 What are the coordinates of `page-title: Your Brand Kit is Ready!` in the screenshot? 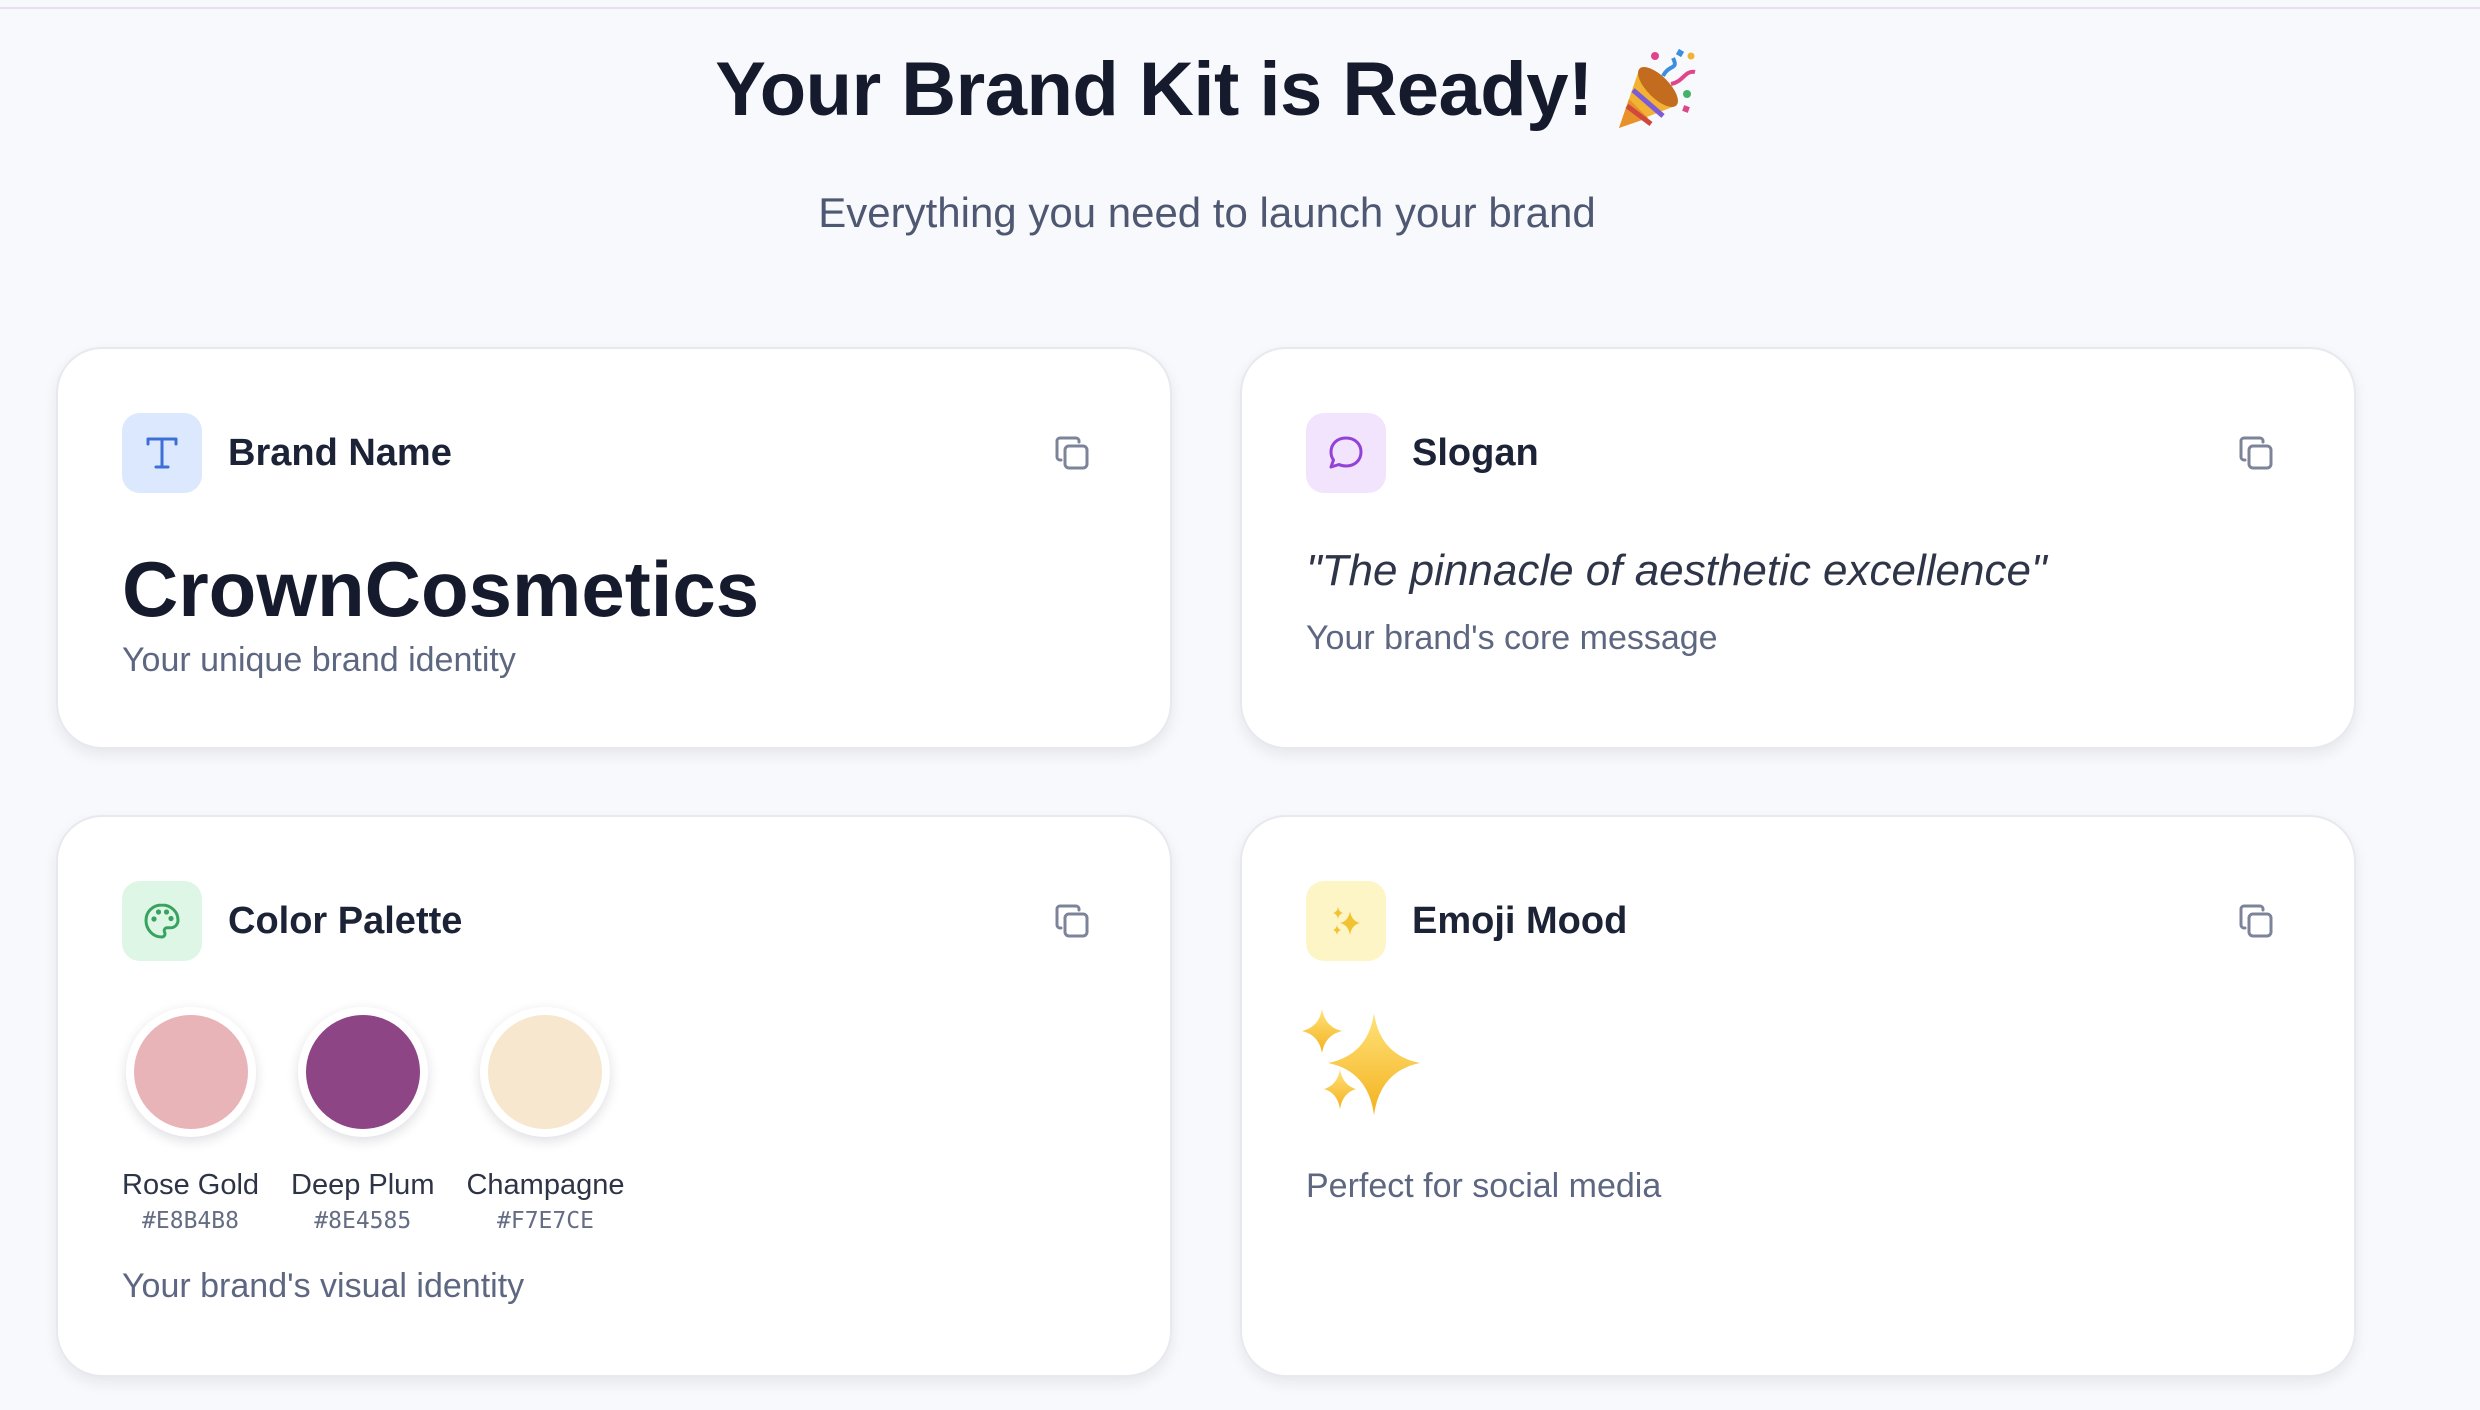 It's located at (1154, 89).